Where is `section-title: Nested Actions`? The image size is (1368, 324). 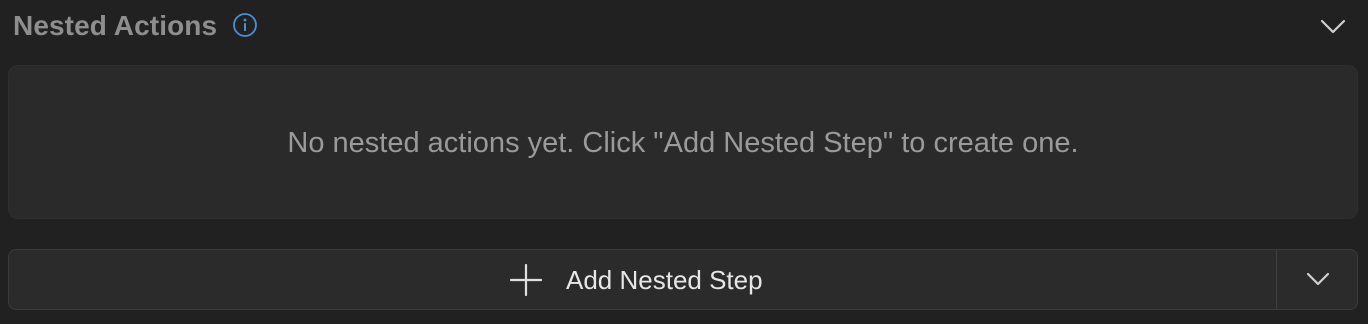
section-title: Nested Actions is located at coordinates (115, 25).